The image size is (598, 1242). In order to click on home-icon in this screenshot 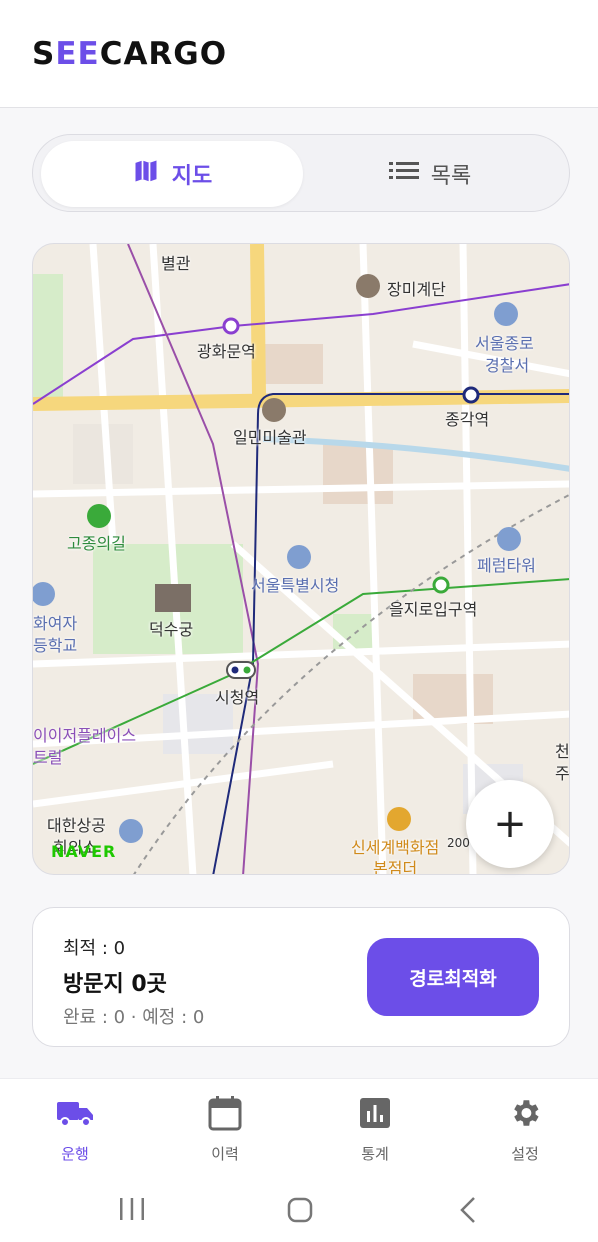, I will do `click(300, 1212)`.